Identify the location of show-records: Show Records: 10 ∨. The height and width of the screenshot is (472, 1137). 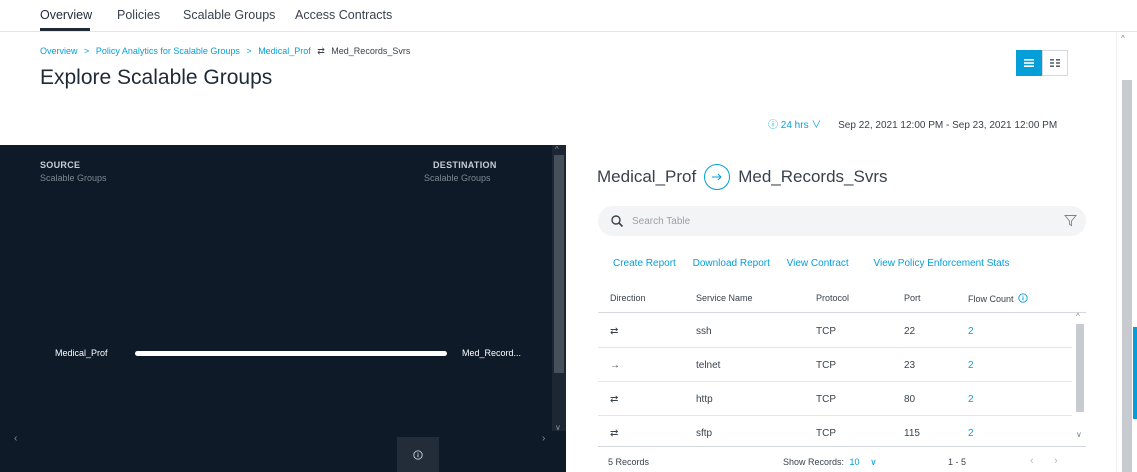
(830, 462).